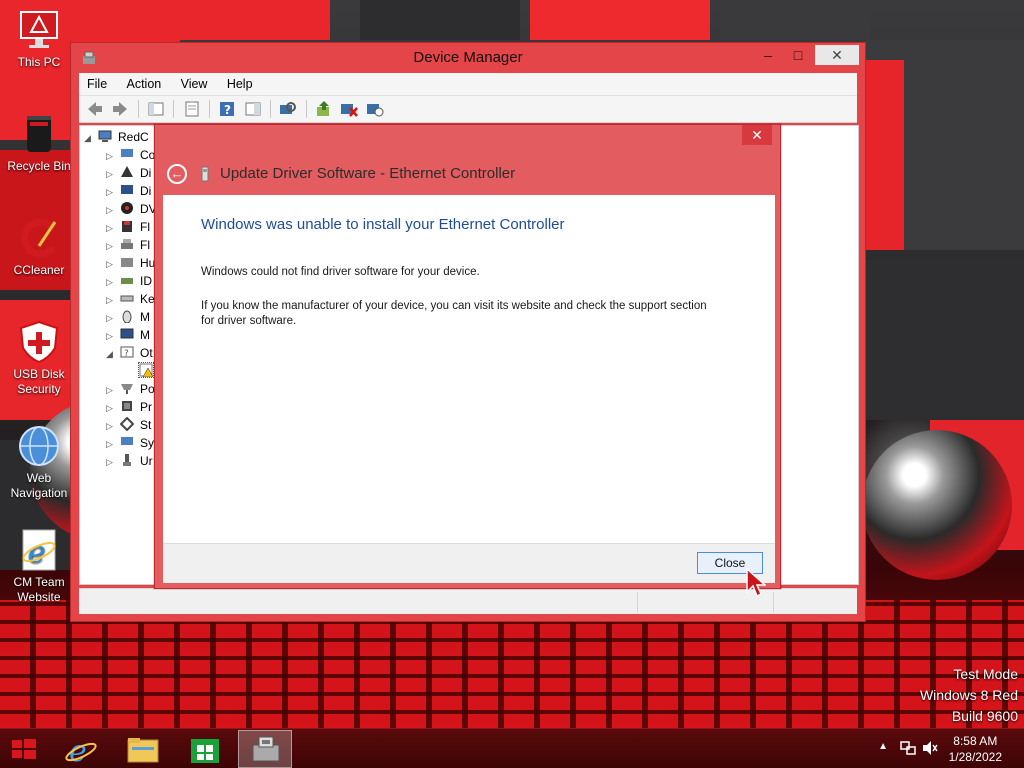 Image resolution: width=1024 pixels, height=768 pixels. What do you see at coordinates (133, 137) in the screenshot?
I see `tree-root-label: RedC` at bounding box center [133, 137].